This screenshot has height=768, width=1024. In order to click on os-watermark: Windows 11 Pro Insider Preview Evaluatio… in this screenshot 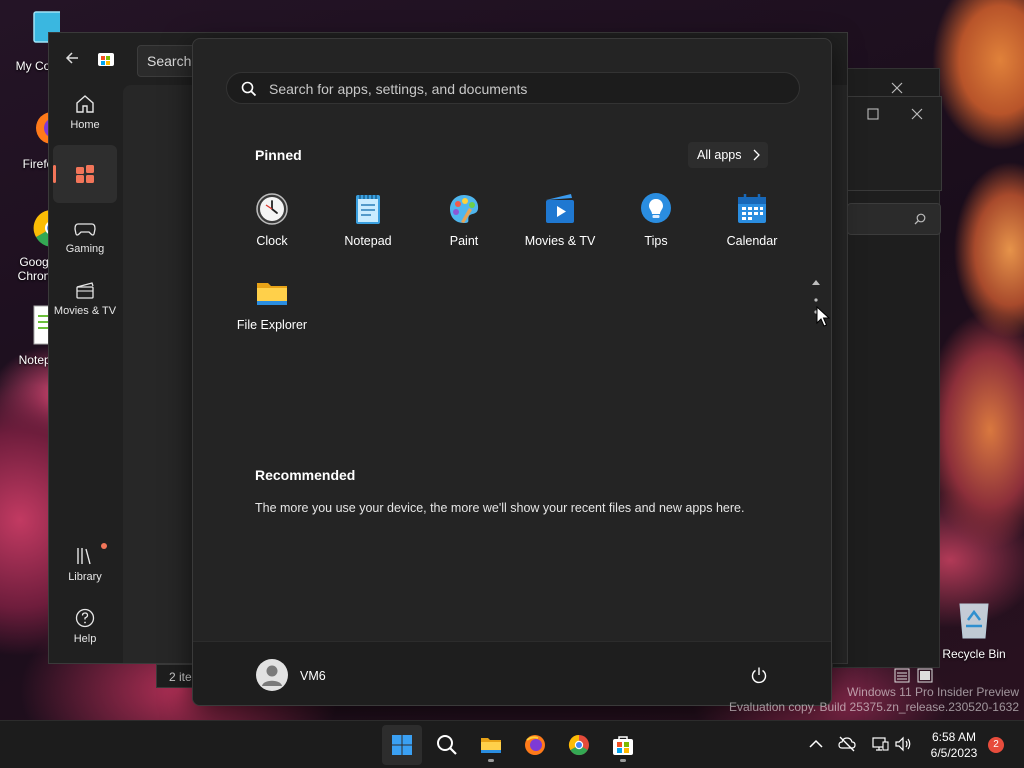, I will do `click(874, 700)`.